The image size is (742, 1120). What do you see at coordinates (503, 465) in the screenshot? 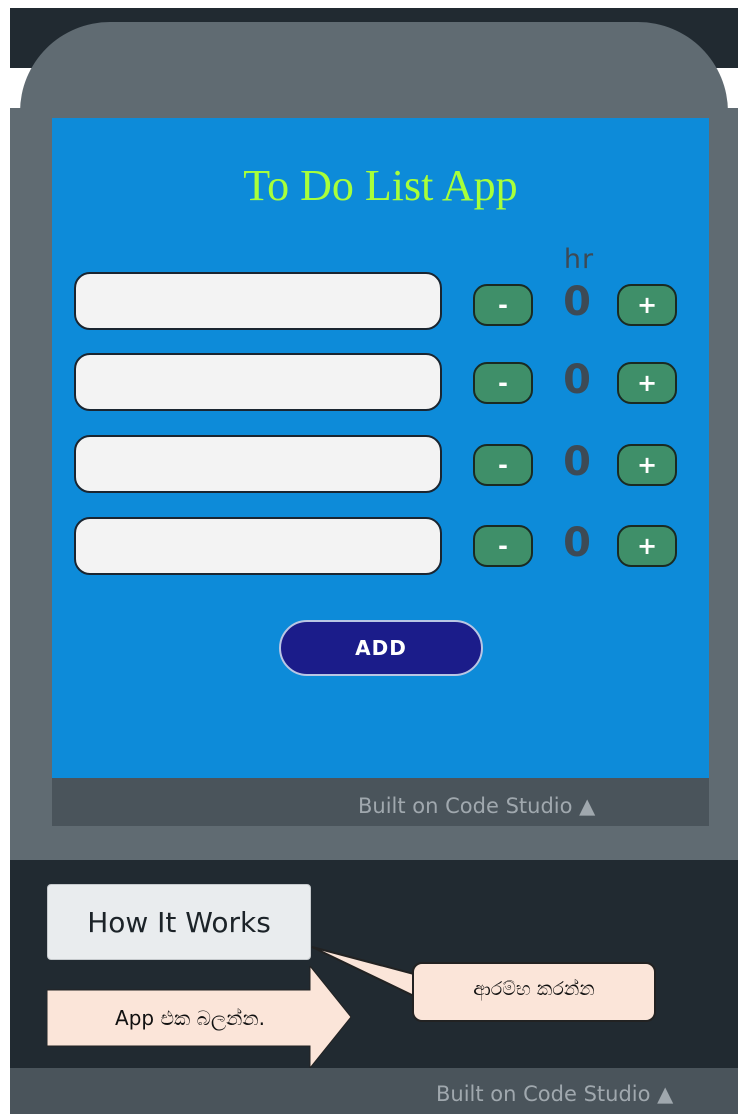
I see `decrement-hours-button-3: -` at bounding box center [503, 465].